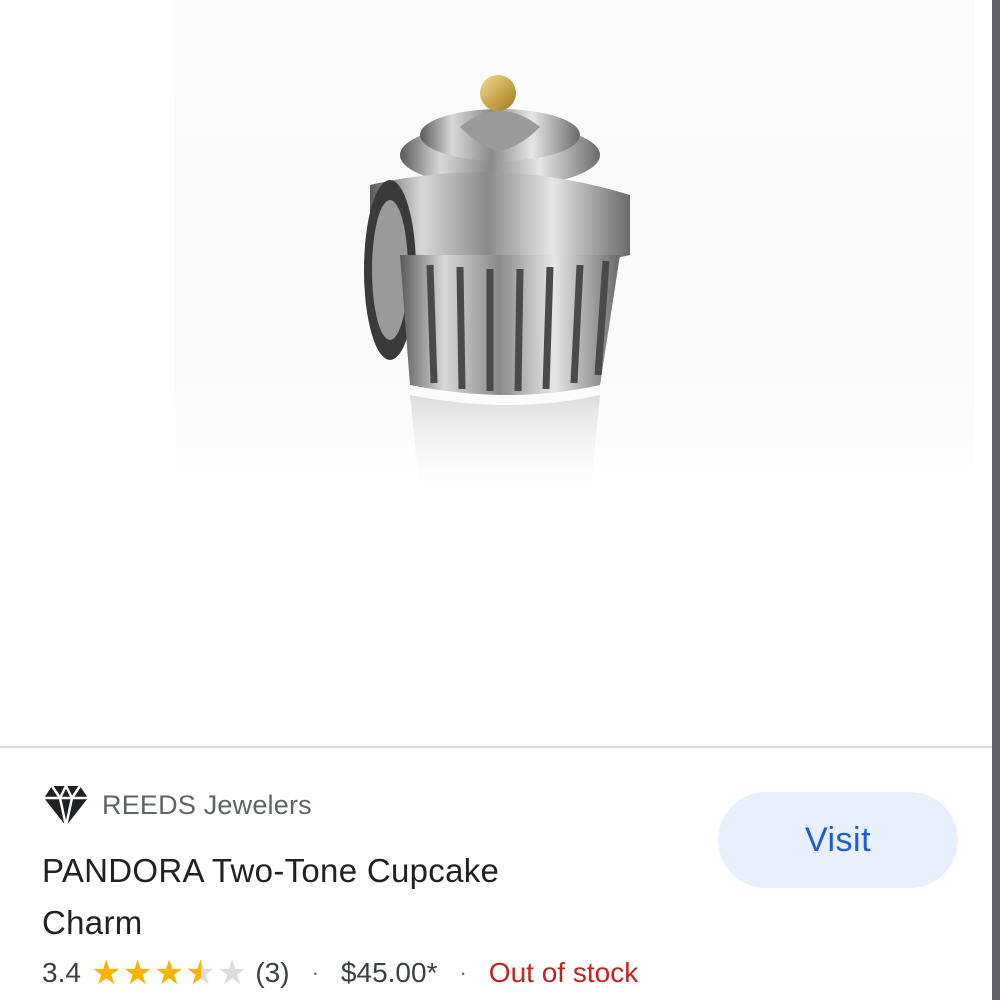  Describe the element at coordinates (66, 805) in the screenshot. I see `diamond-icon` at that location.